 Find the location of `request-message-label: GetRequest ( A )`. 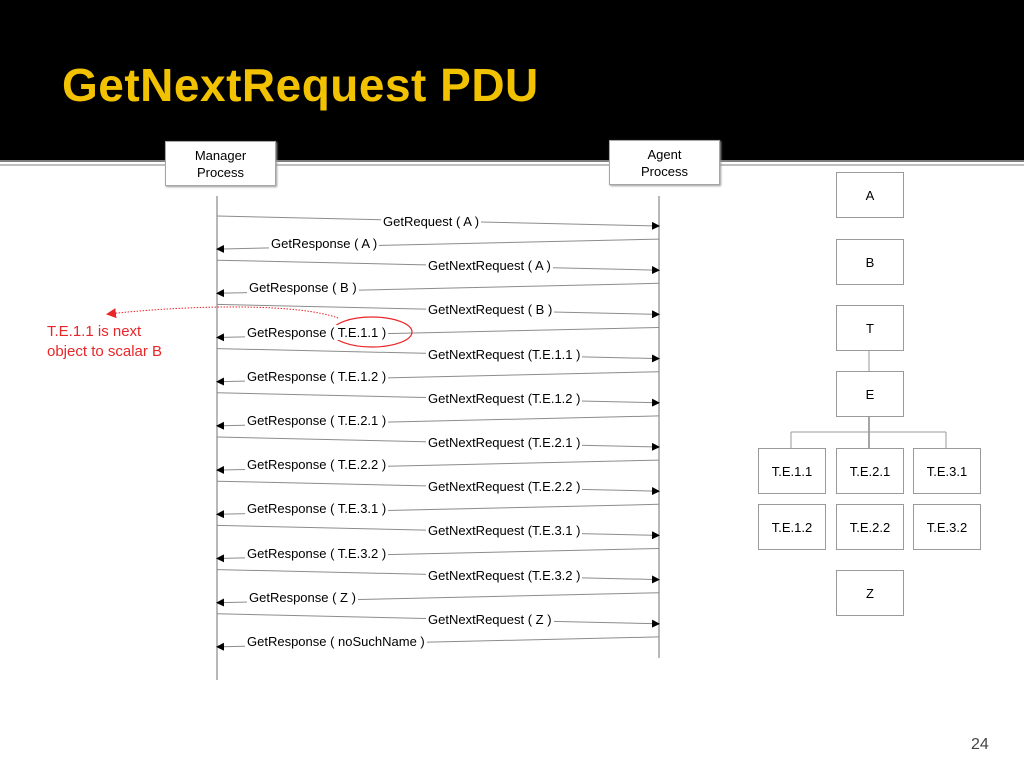

request-message-label: GetRequest ( A ) is located at coordinates (431, 221).